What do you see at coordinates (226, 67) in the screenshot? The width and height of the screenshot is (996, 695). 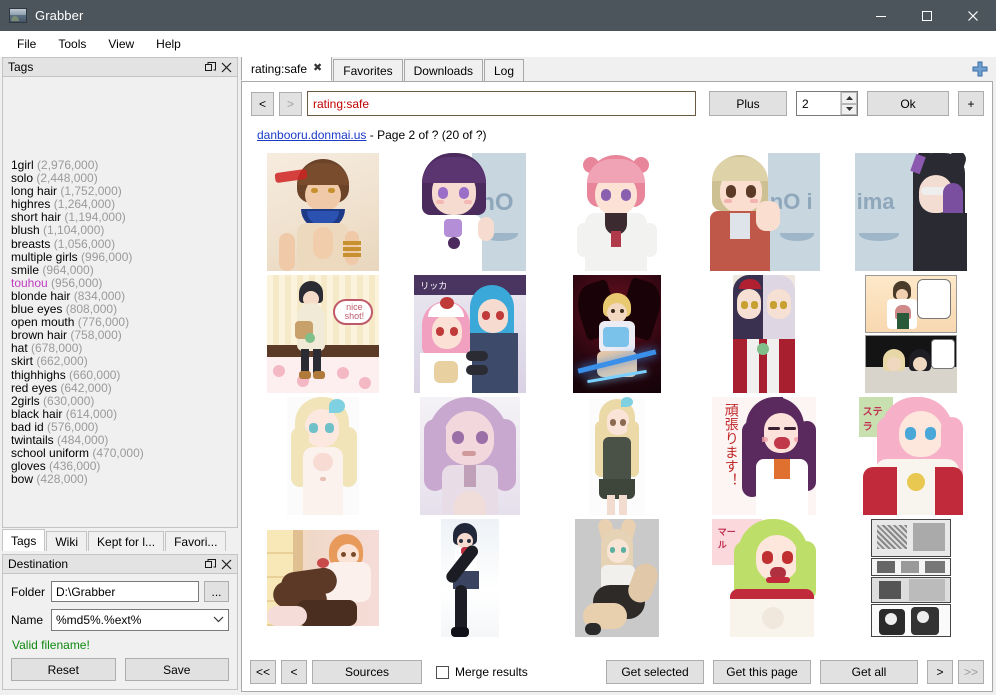 I see `tags-close-icon` at bounding box center [226, 67].